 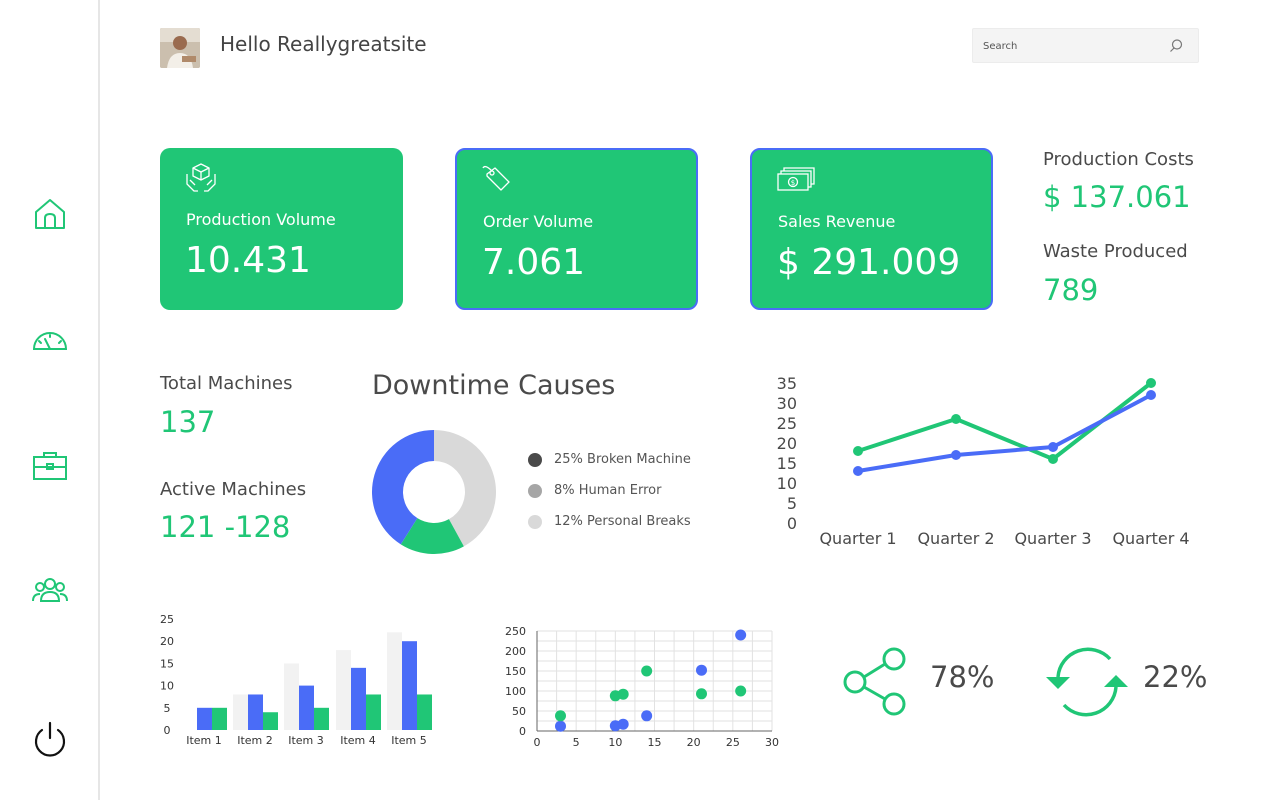 I want to click on active-machines-label: Active Machines, so click(x=233, y=489).